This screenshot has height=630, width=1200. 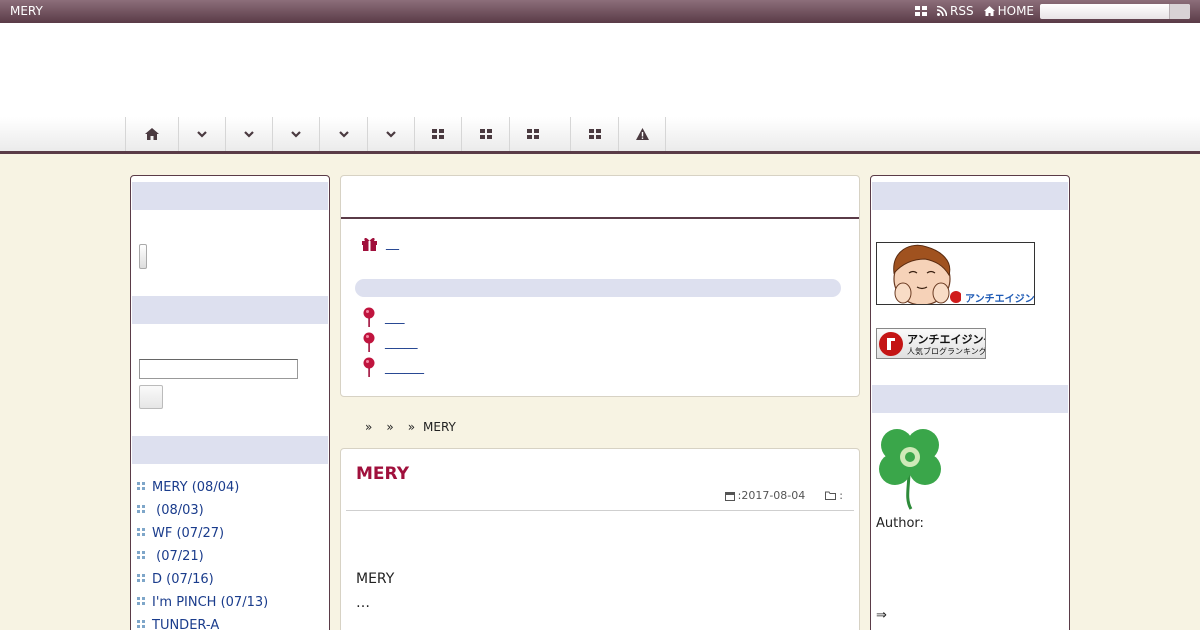 I want to click on top-search-button, so click(x=1179, y=11).